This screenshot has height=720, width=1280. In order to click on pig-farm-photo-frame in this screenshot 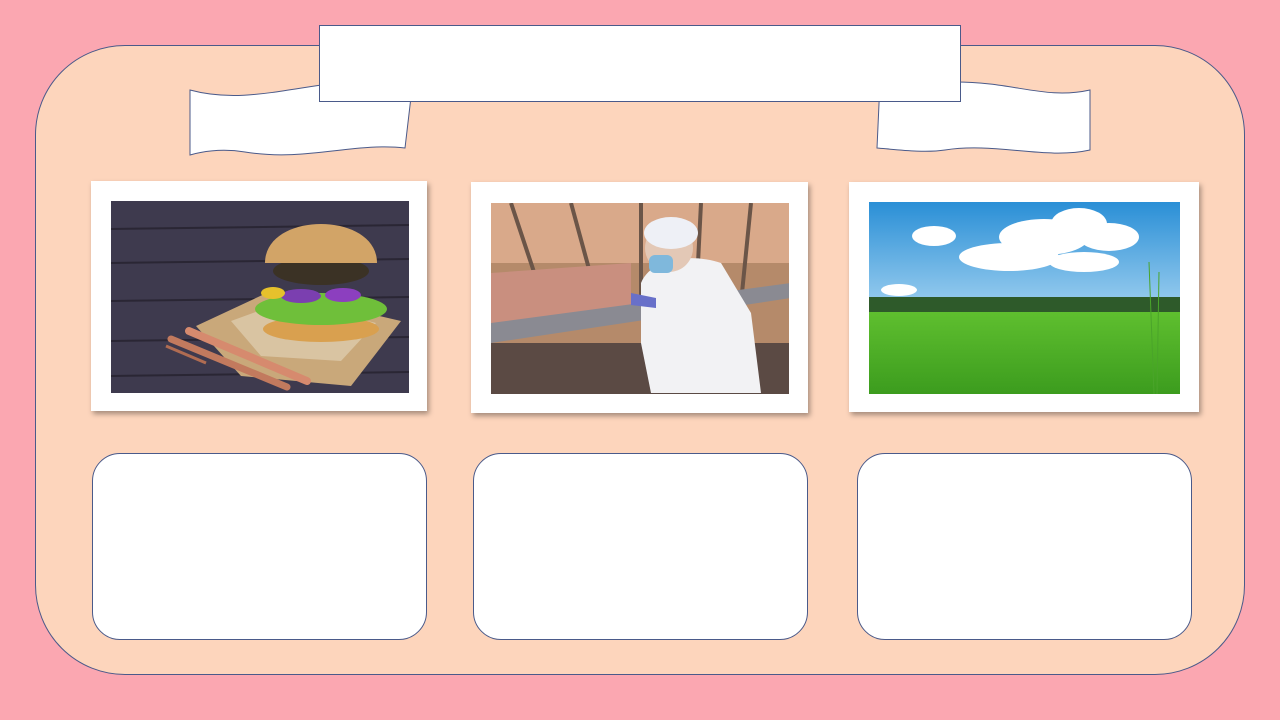, I will do `click(639, 297)`.